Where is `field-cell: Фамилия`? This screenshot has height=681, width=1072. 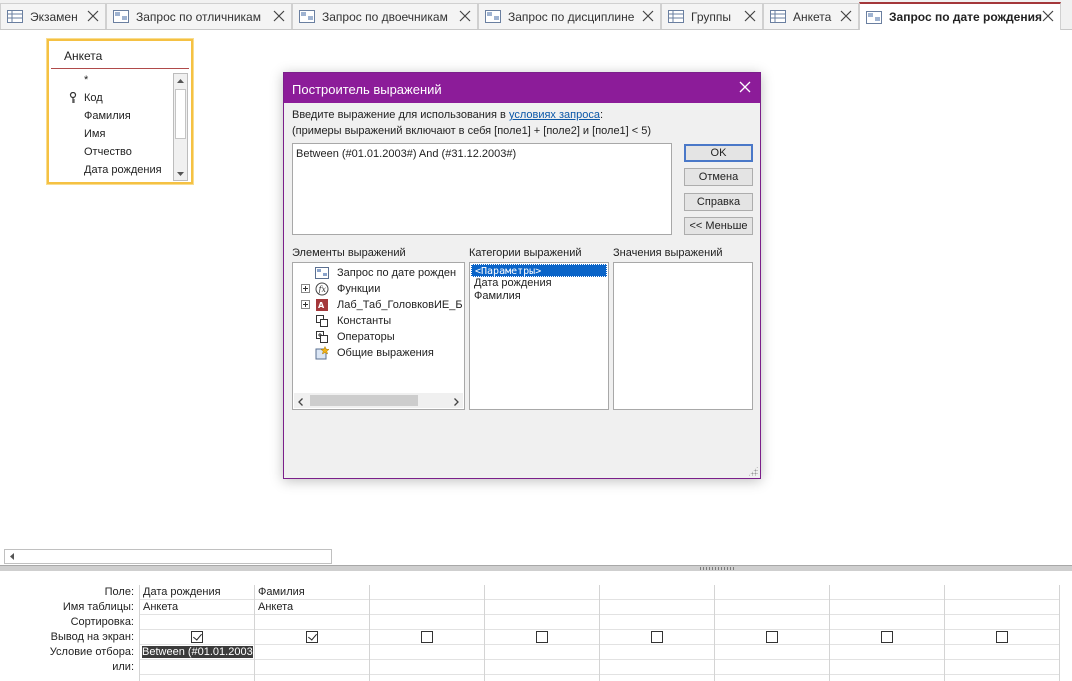 field-cell: Фамилия is located at coordinates (312, 592).